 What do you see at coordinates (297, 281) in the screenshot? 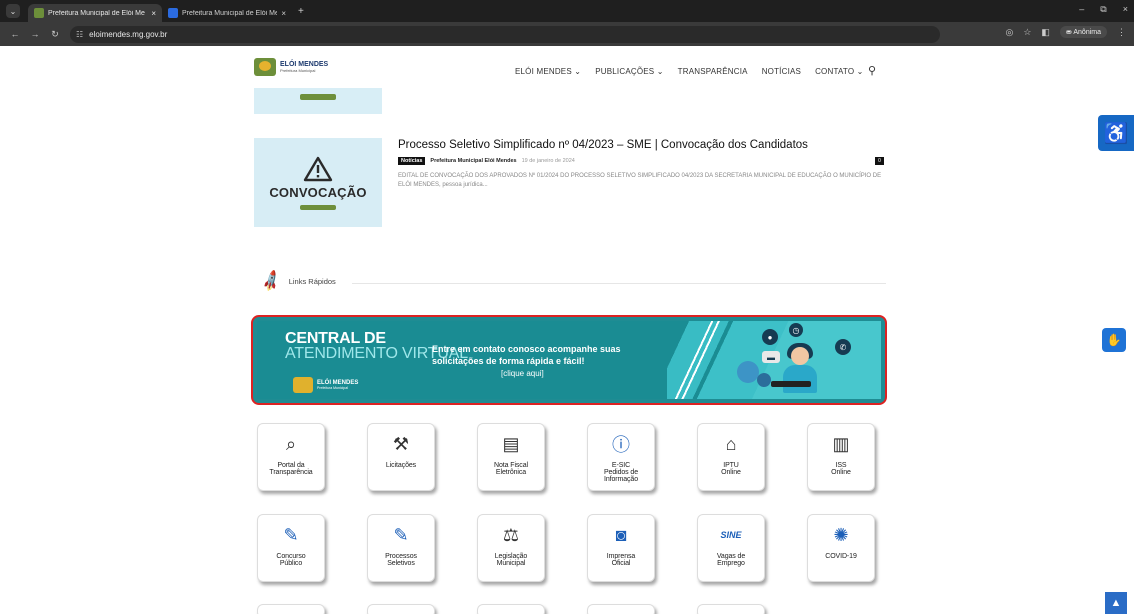
I see `links-rapidos-header: 🚀 Links Rápidos` at bounding box center [297, 281].